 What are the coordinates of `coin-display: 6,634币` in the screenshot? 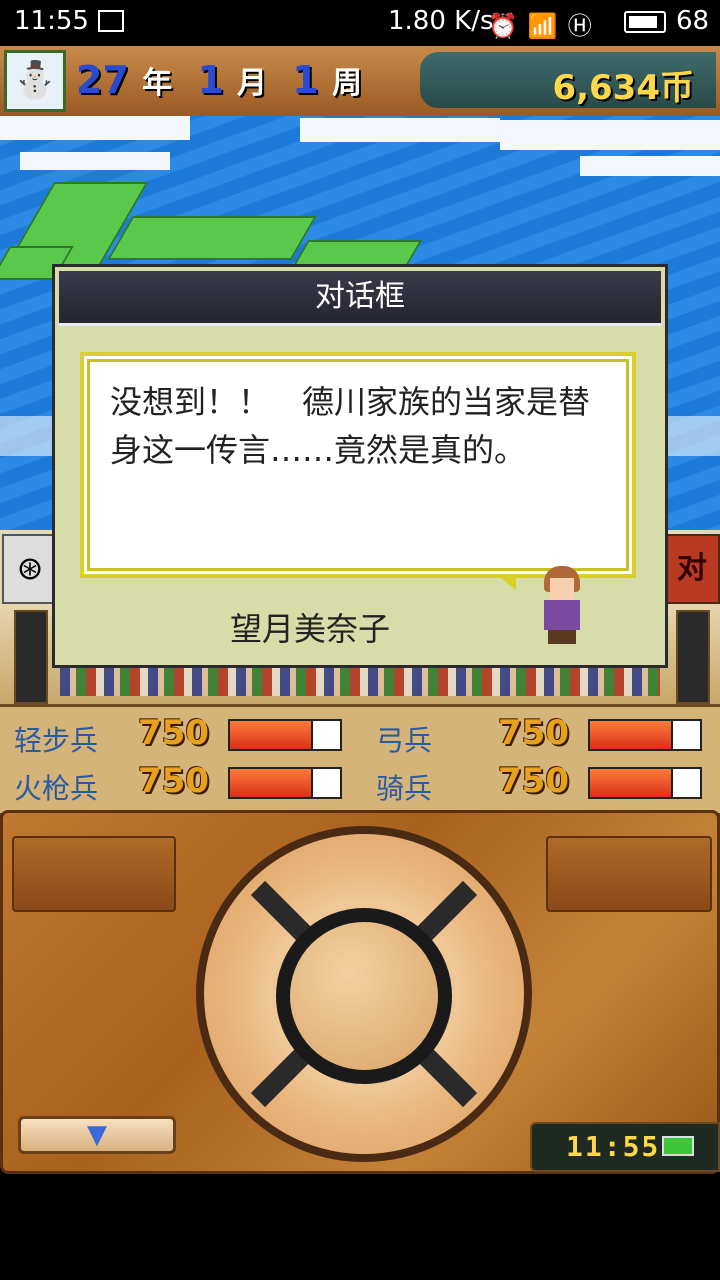 It's located at (568, 80).